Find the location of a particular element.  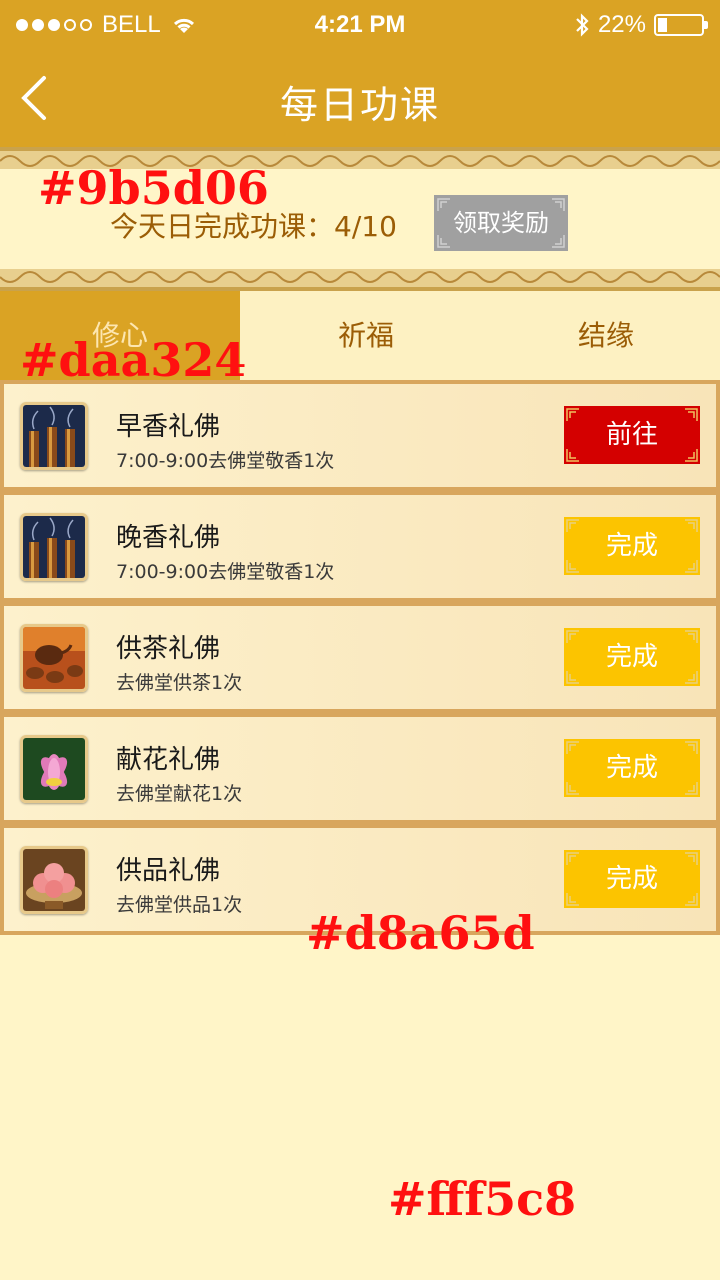

tab-bar: 修心 祈福 结缘 #daa324 is located at coordinates (360, 339).